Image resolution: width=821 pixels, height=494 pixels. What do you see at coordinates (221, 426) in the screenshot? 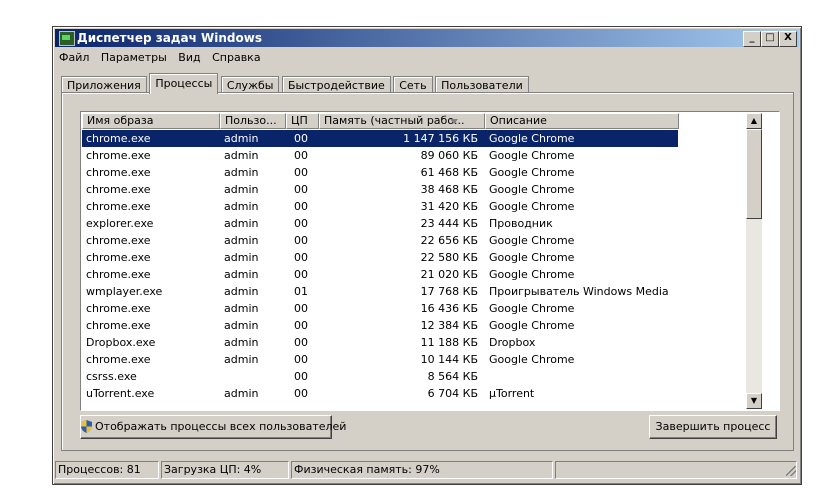
I see `show-all-users-label: Отображать процессы всех пользователей` at bounding box center [221, 426].